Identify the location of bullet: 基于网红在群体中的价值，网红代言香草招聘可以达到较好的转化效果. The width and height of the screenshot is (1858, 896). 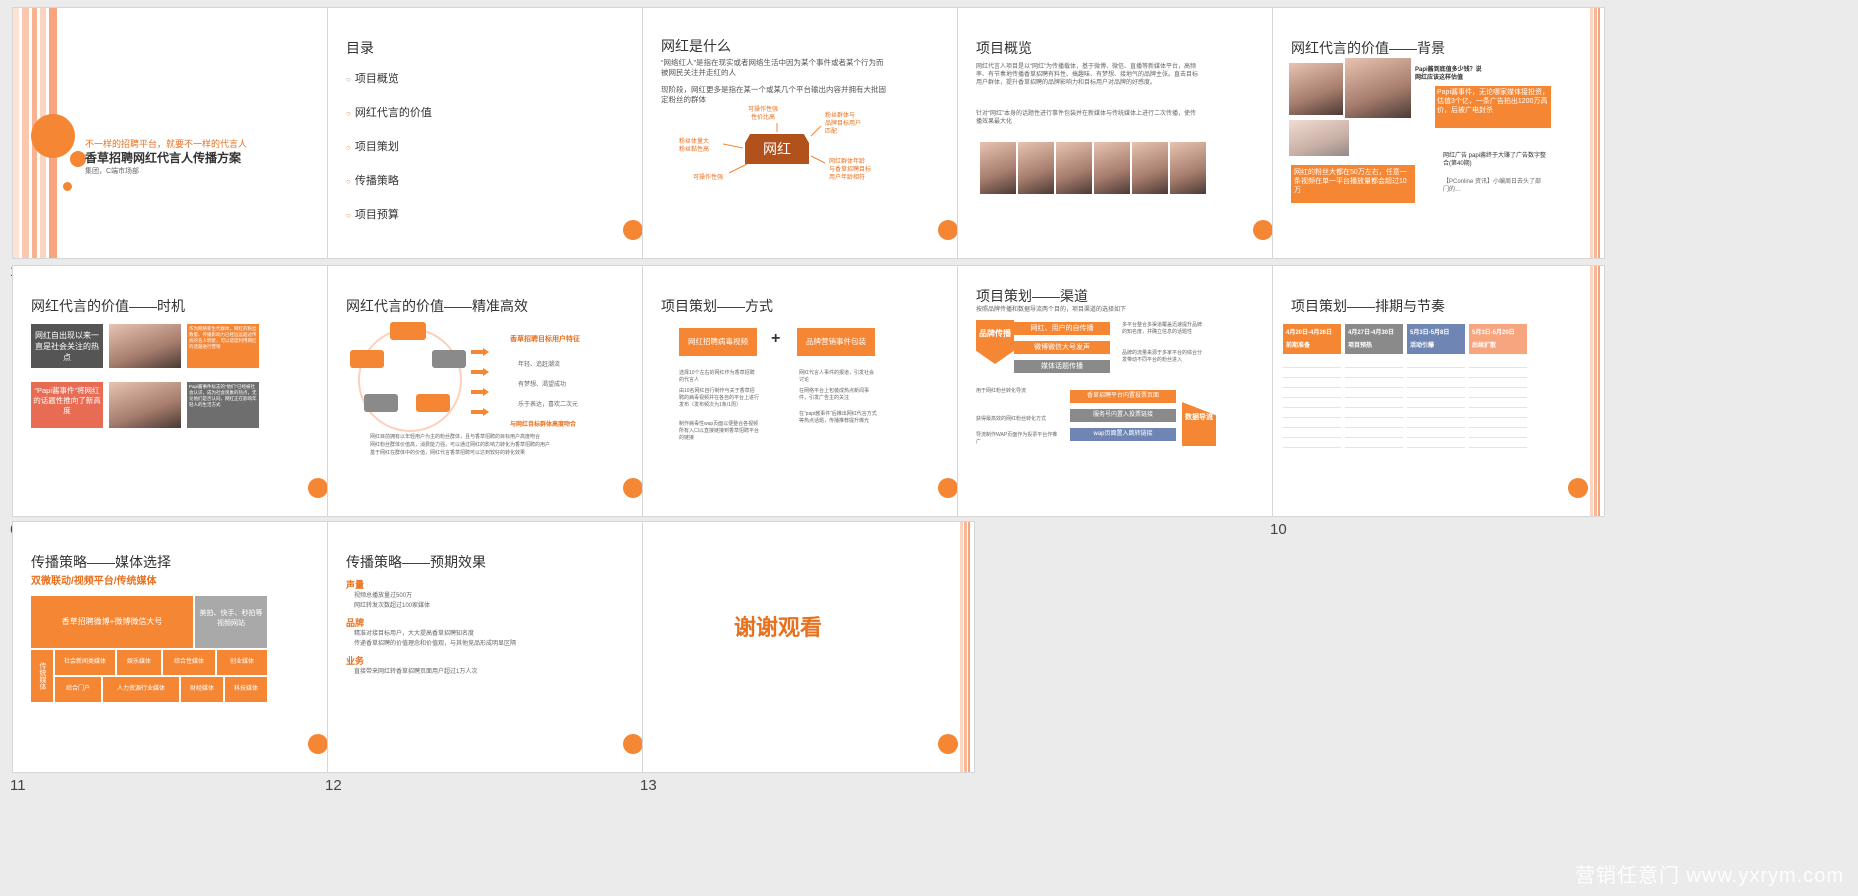
(448, 453).